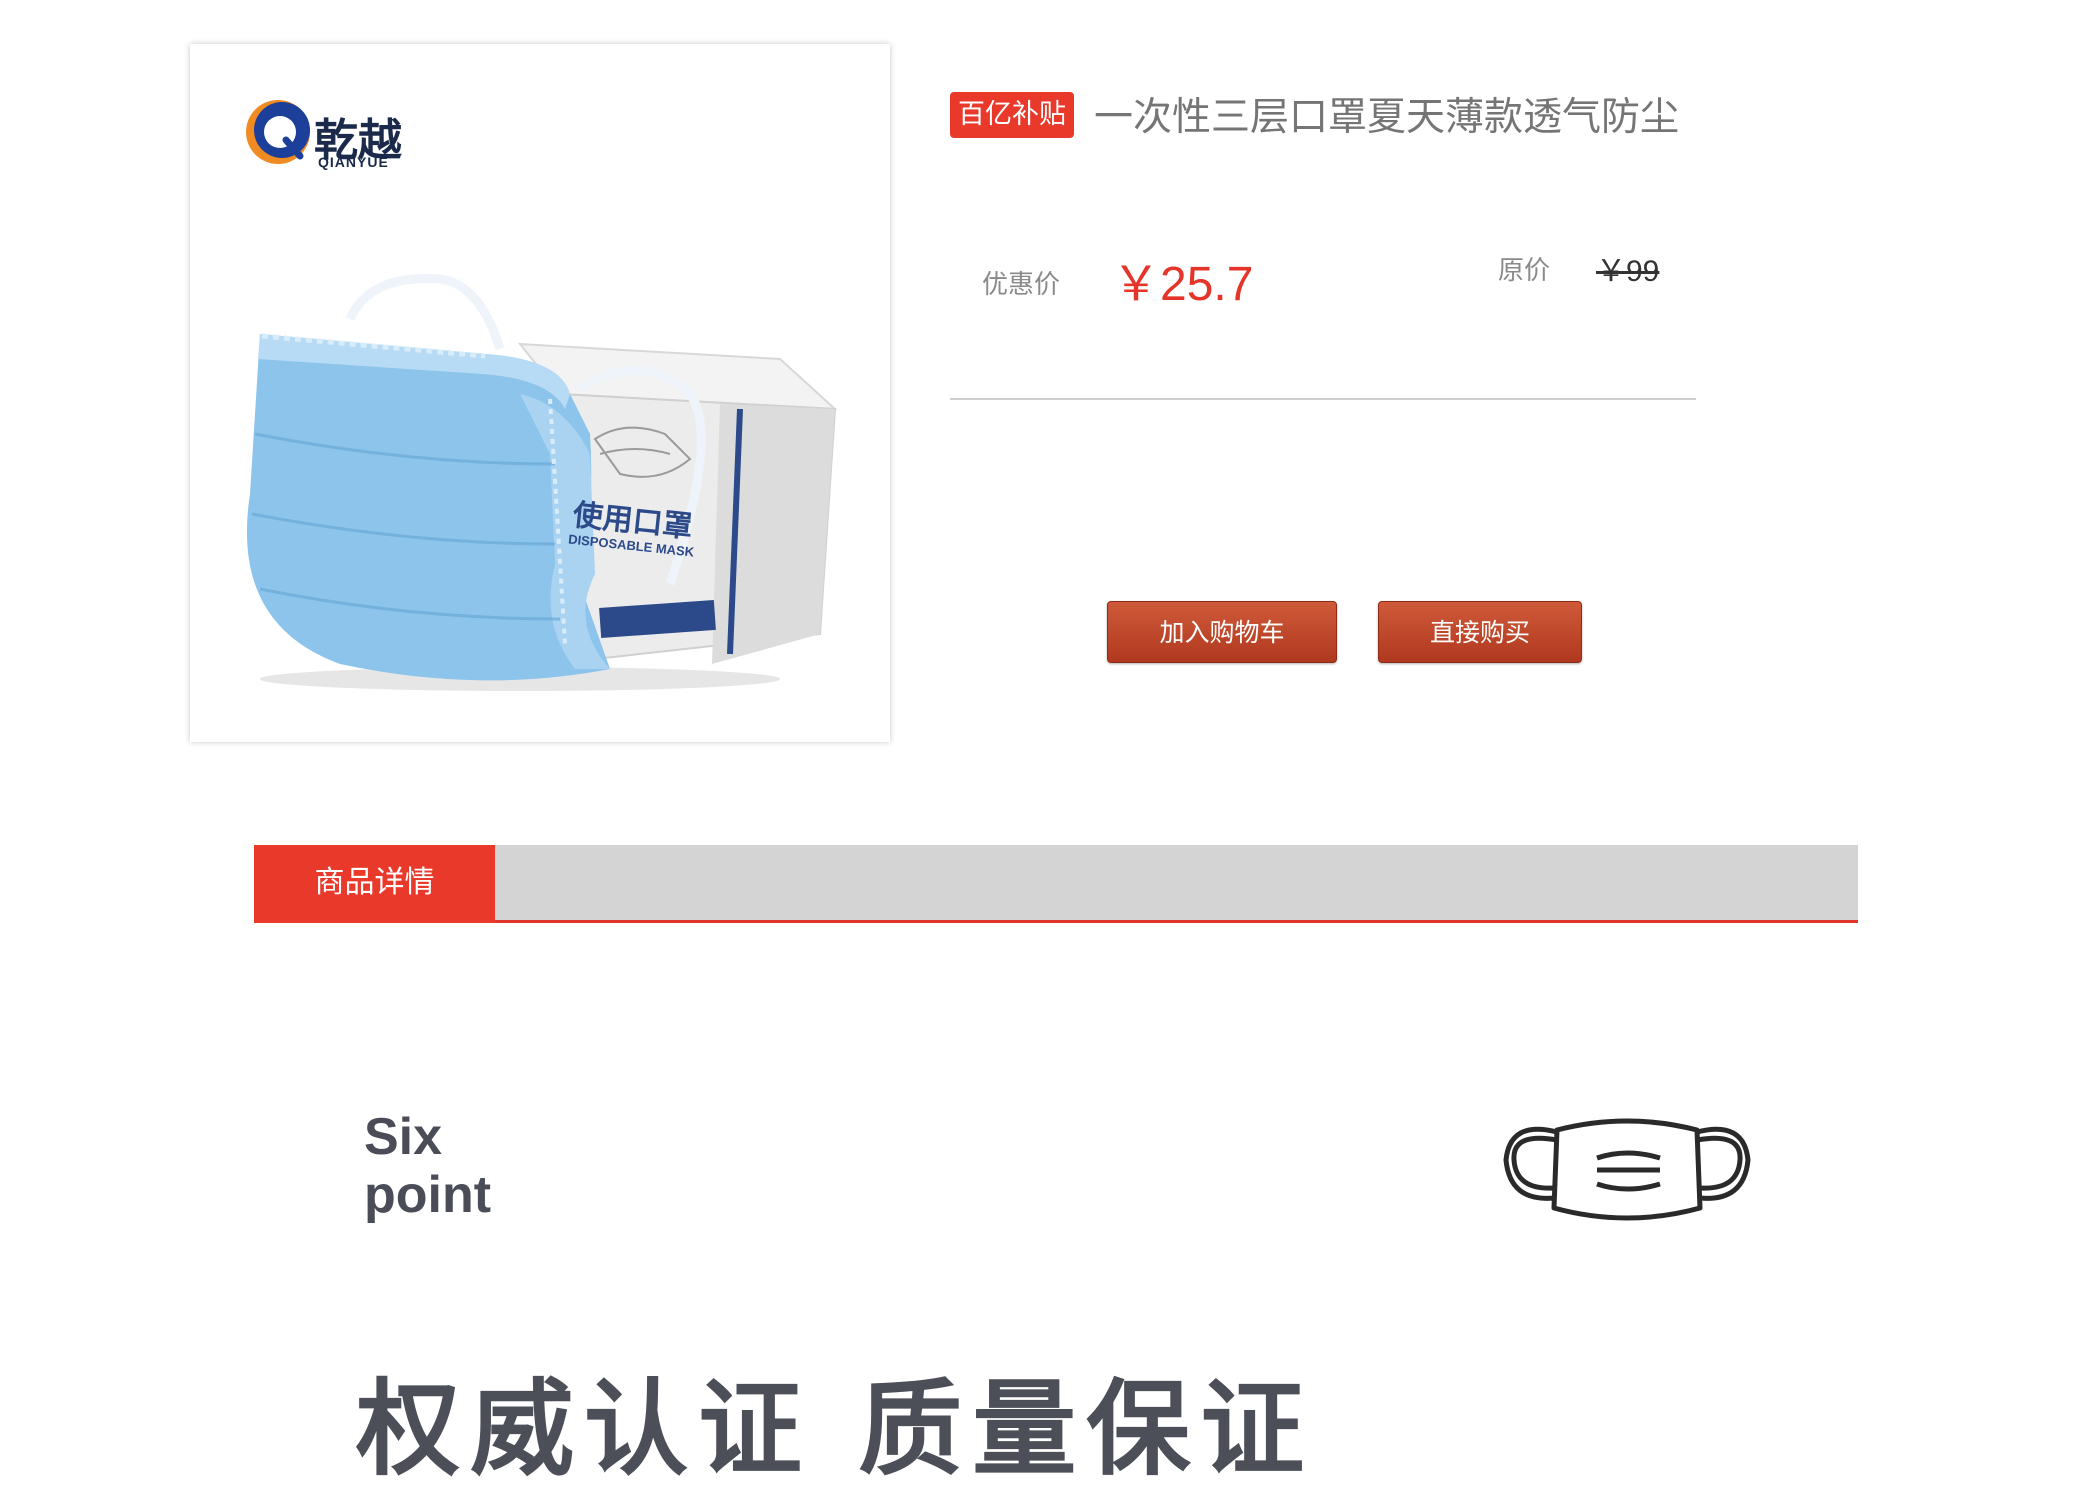 The image size is (2096, 1495). I want to click on subsidy-badge: 百亿补贴, so click(1012, 115).